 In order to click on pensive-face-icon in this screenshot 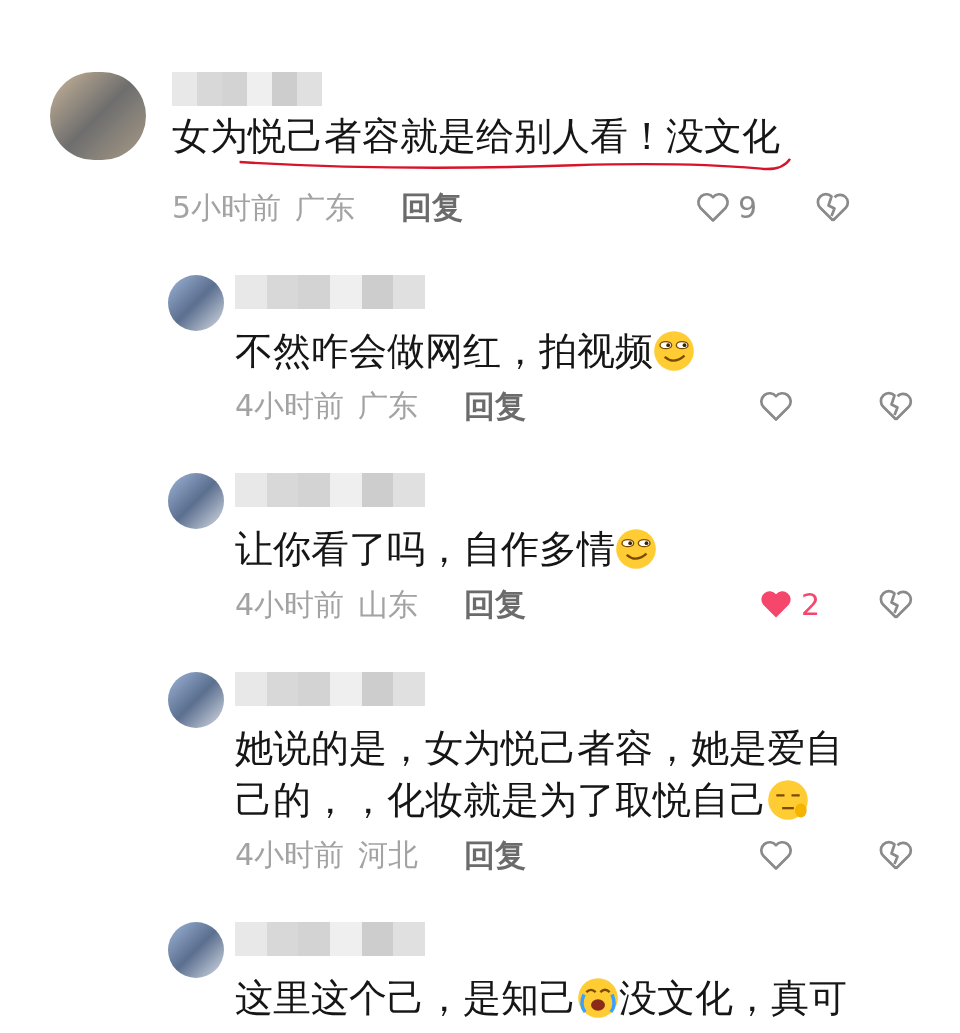, I will do `click(788, 799)`.